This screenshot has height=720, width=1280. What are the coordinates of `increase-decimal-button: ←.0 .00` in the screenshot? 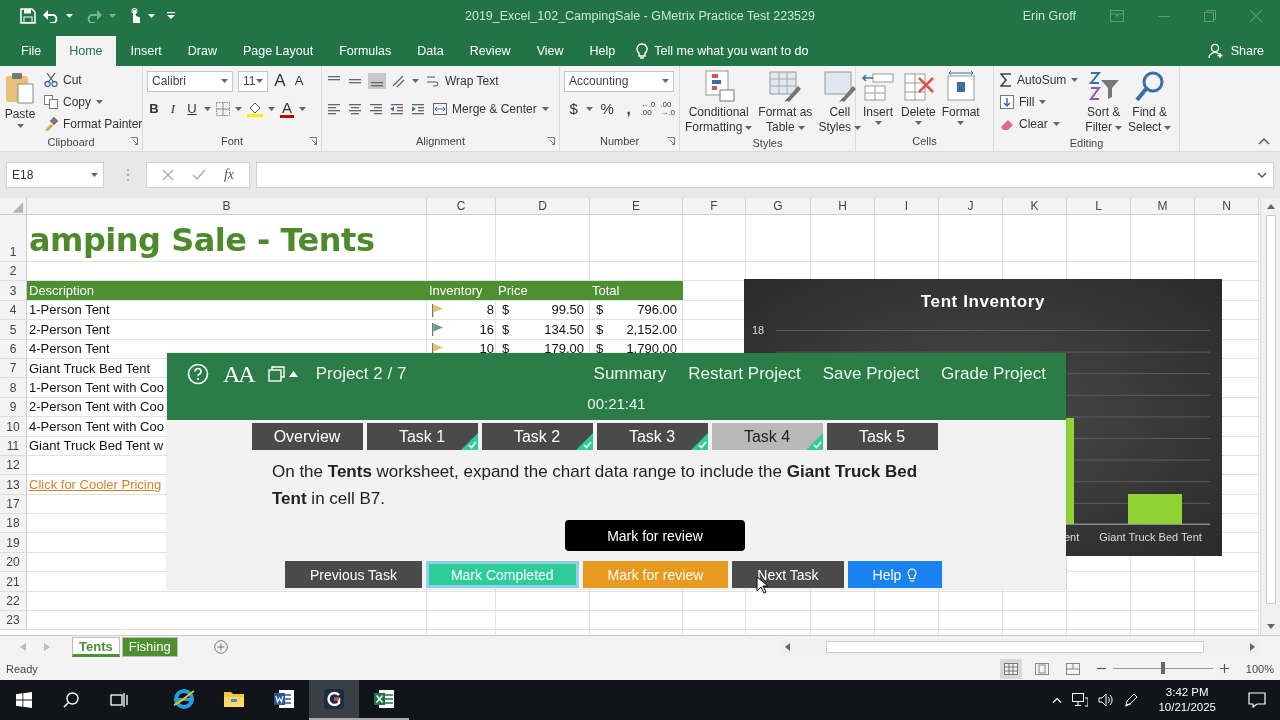 It's located at (648, 109).